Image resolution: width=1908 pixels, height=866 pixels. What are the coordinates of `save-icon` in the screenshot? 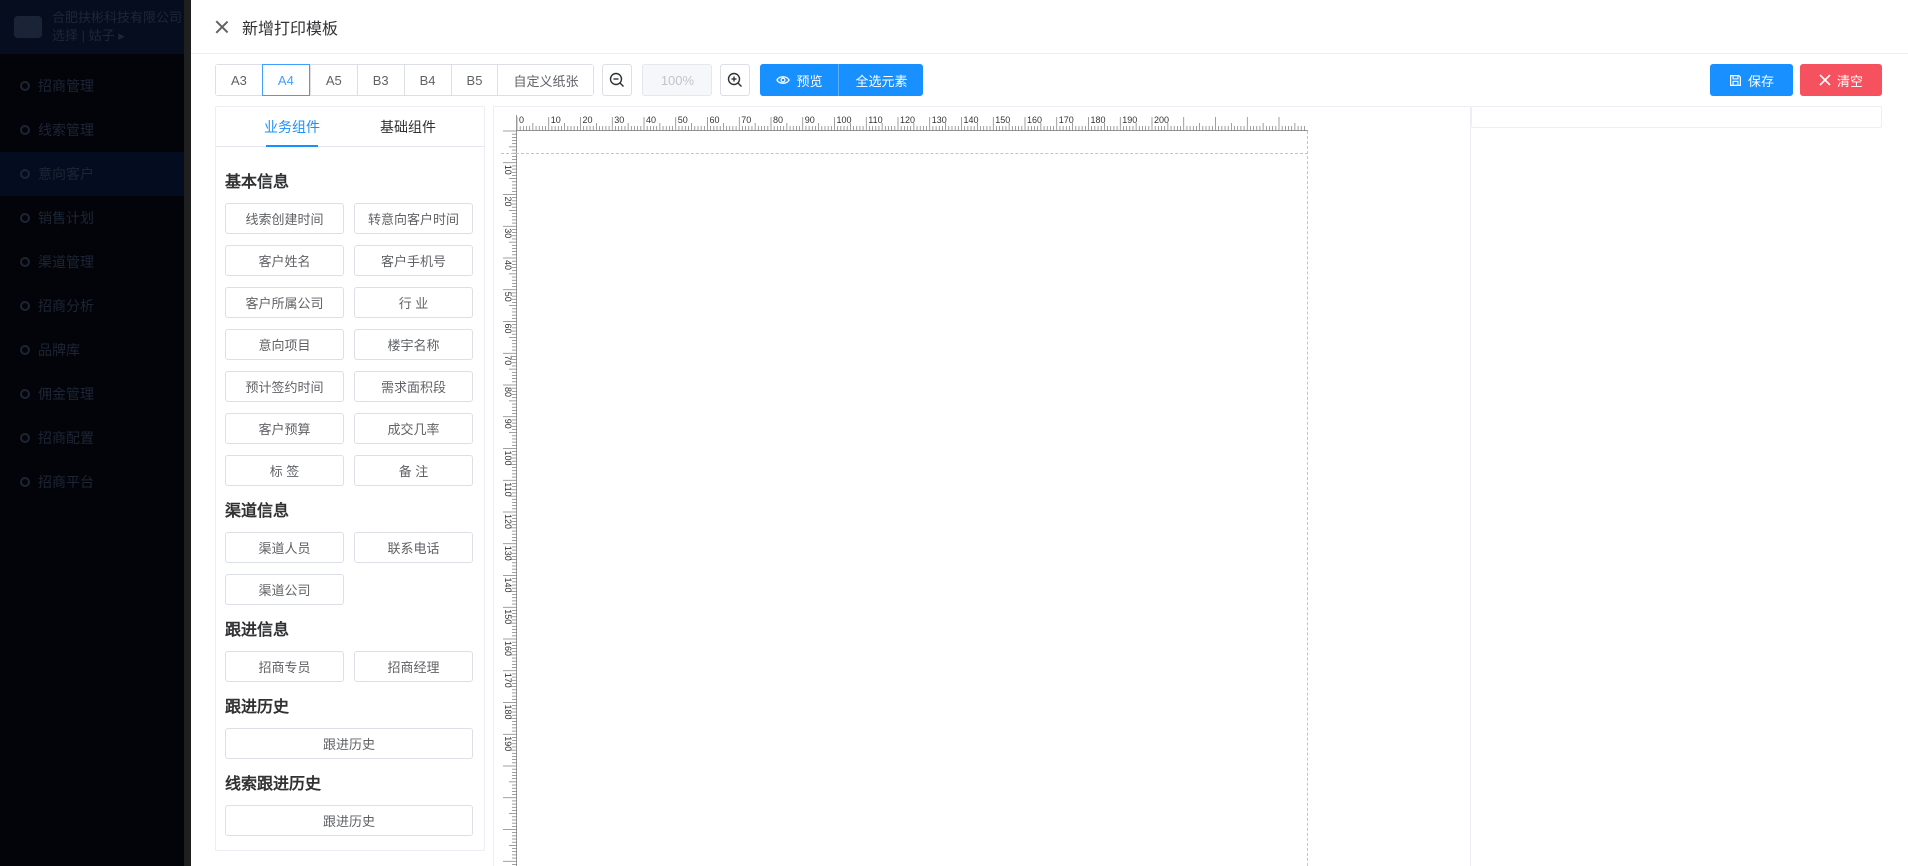 It's located at (1735, 80).